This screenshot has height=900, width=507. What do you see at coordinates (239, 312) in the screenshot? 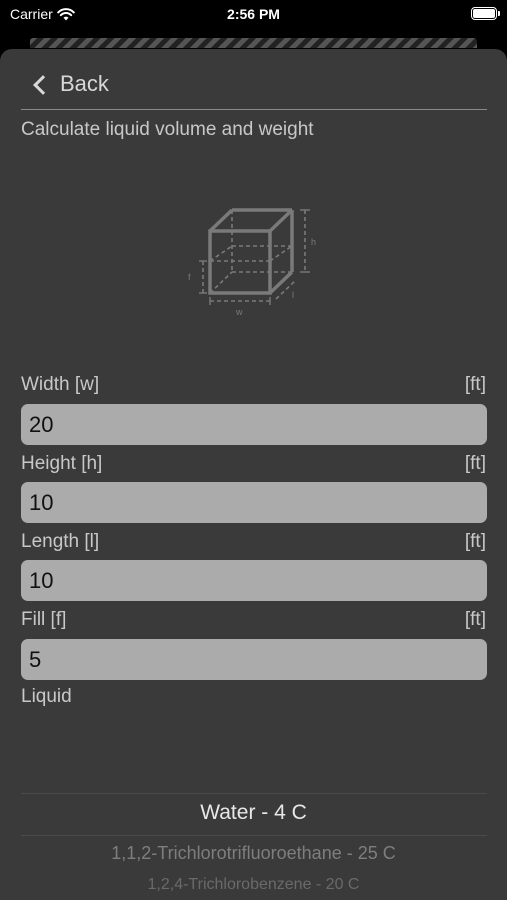
I see `diagram-label-w: w` at bounding box center [239, 312].